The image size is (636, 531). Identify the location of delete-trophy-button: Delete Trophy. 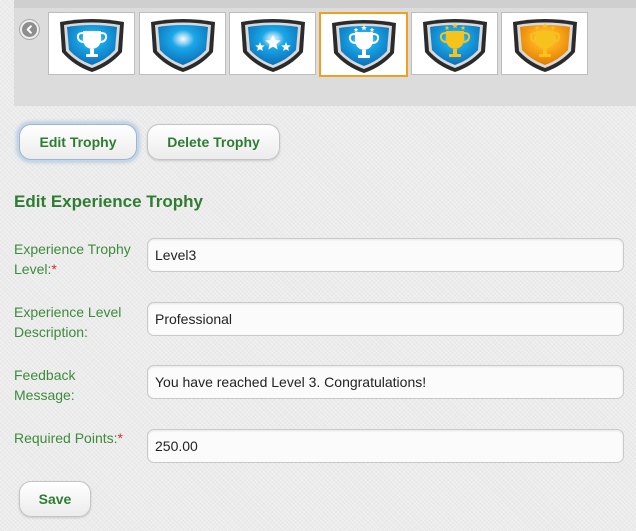
(213, 142).